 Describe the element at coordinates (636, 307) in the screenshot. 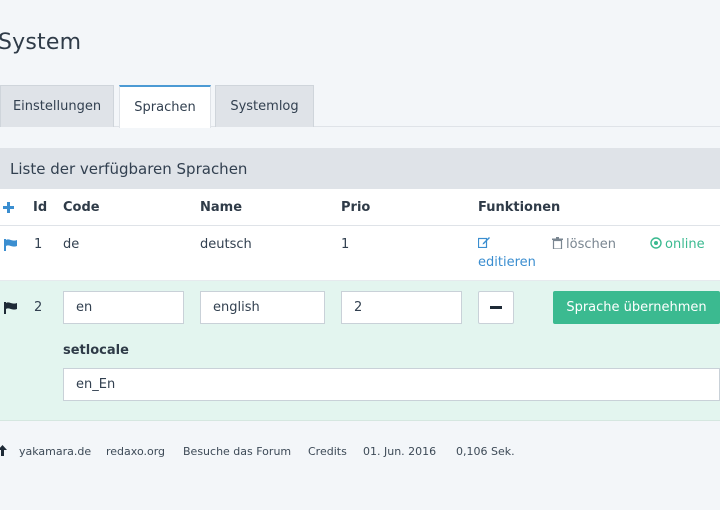

I see `save-language-button: Sprache übernehmen` at that location.